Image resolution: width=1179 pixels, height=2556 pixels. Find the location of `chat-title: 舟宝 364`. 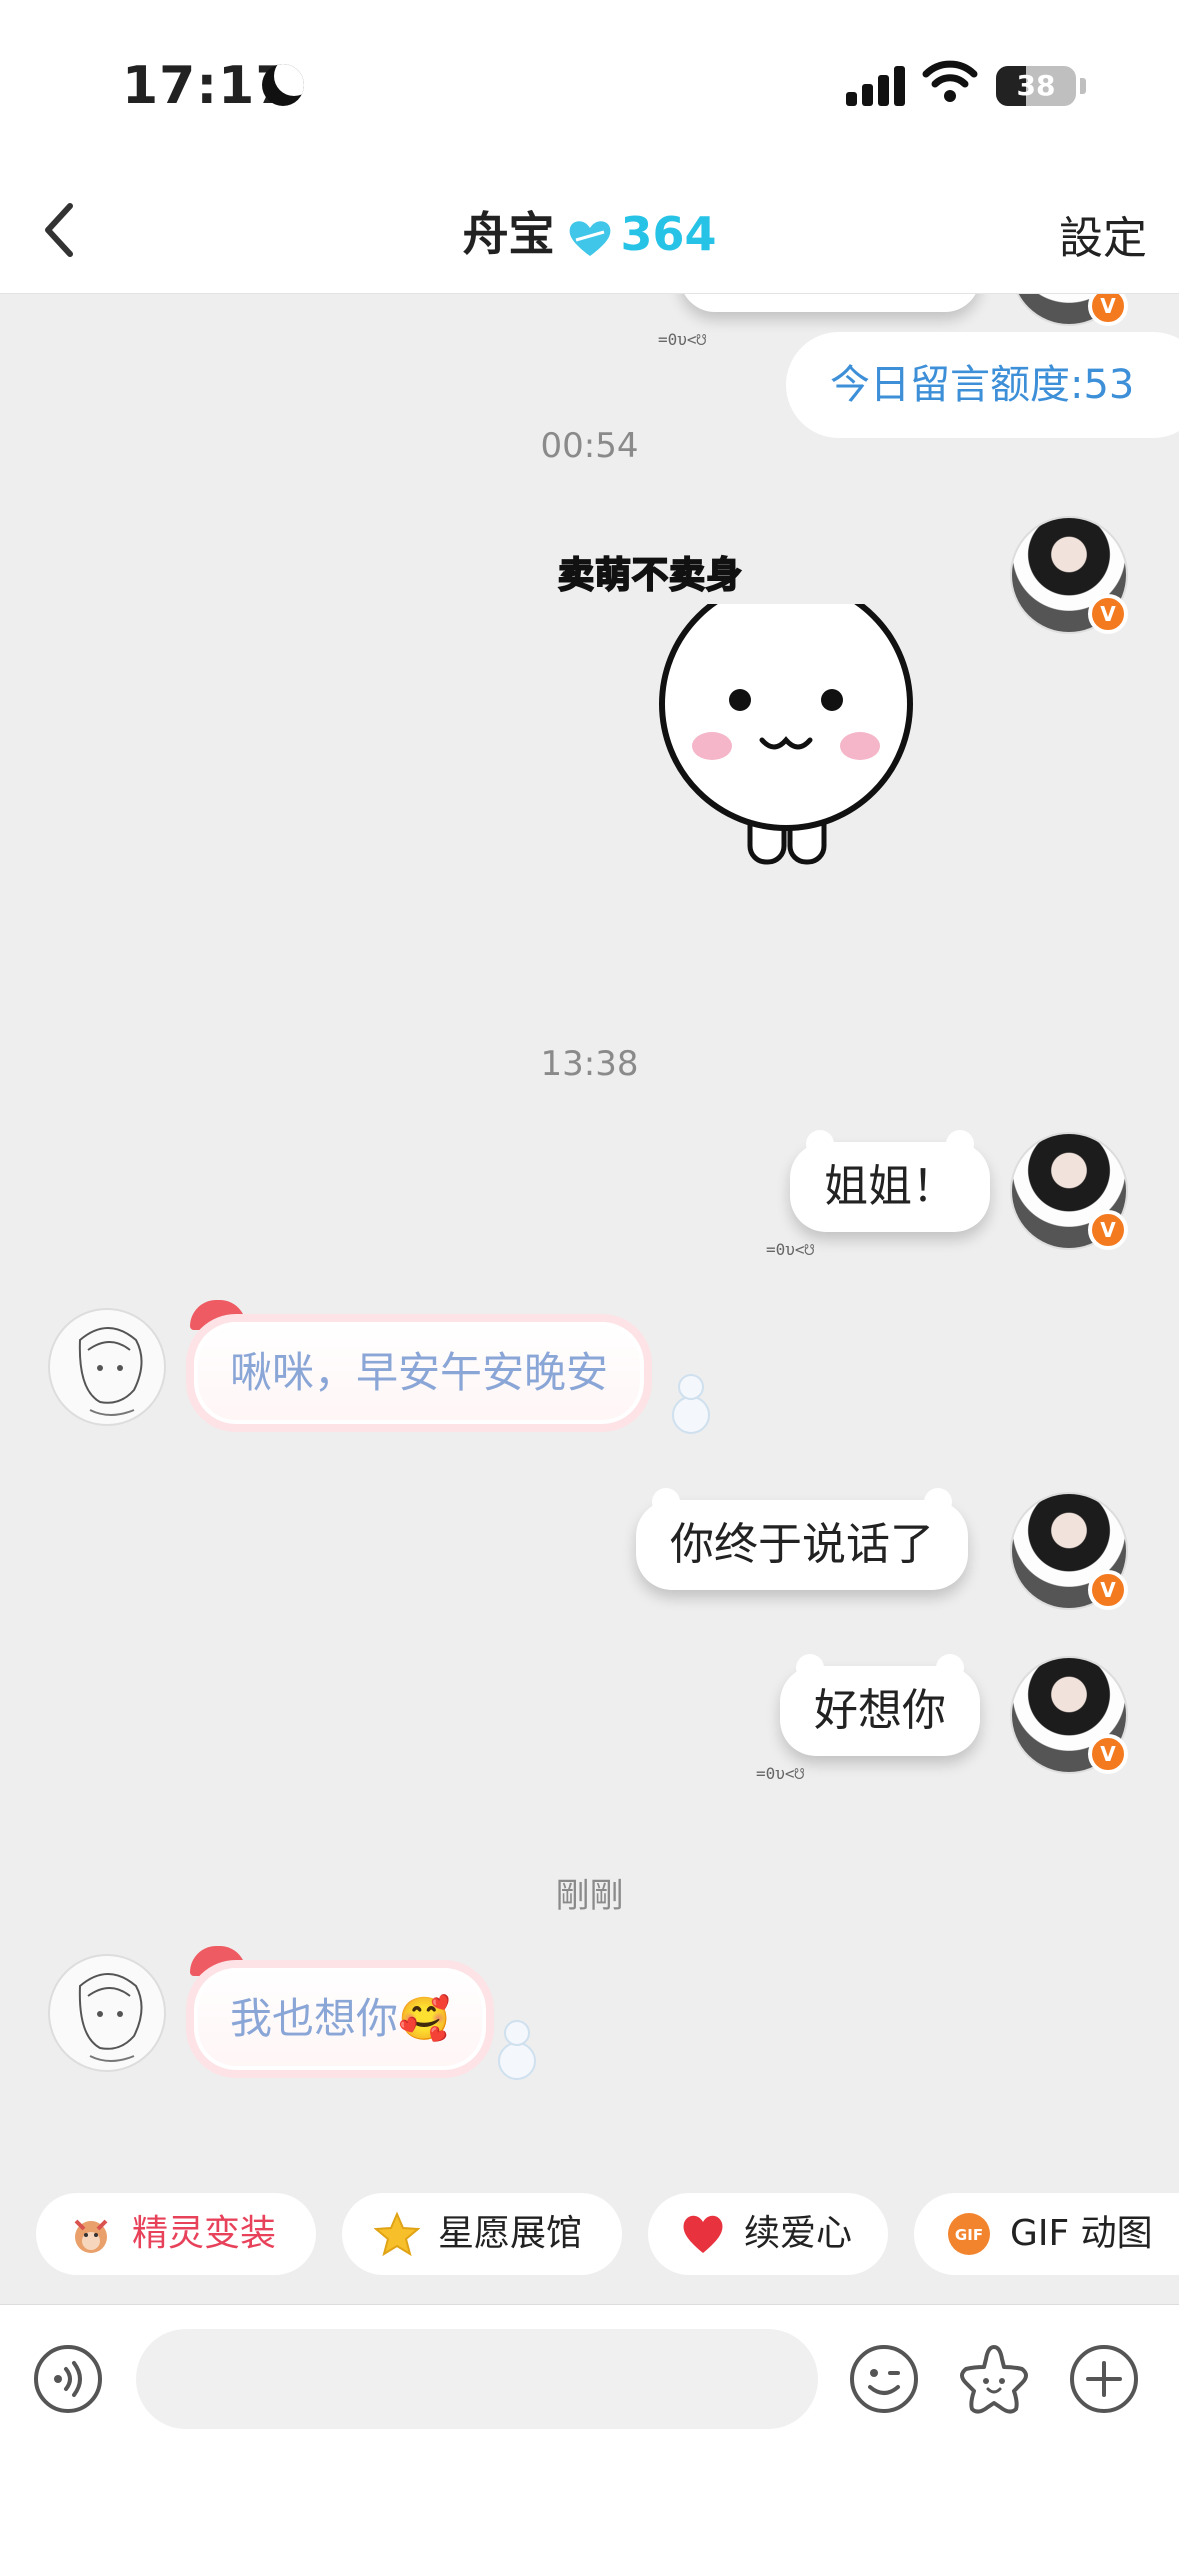

chat-title: 舟宝 364 is located at coordinates (589, 231).